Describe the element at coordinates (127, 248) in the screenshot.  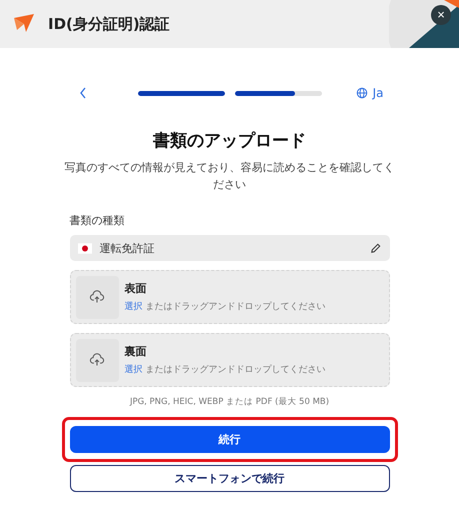
I see `field-value: 運転免許証` at that location.